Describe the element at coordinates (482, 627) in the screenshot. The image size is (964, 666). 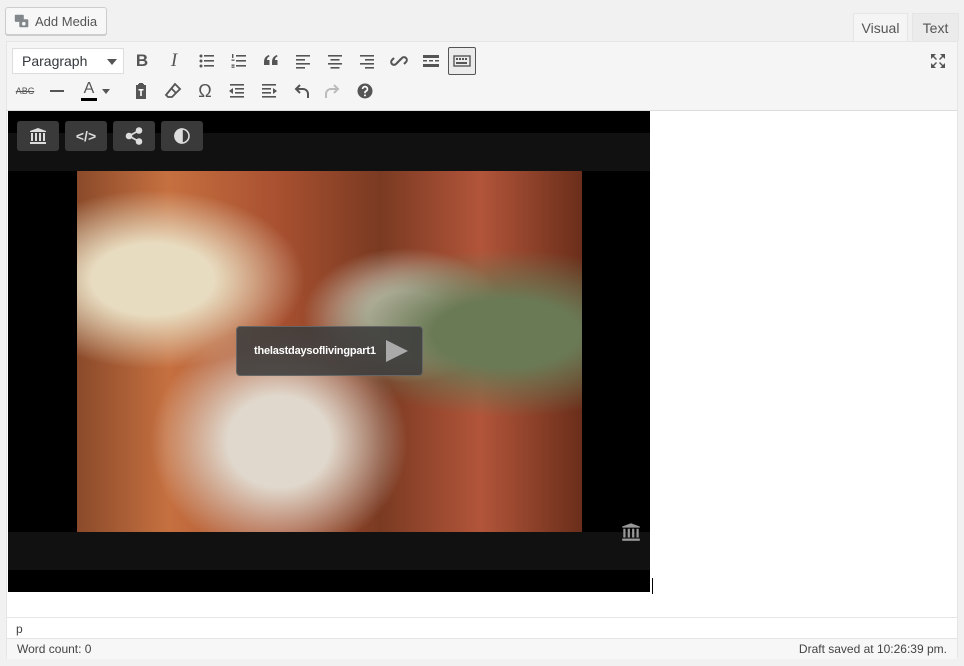
I see `element-path: p` at that location.